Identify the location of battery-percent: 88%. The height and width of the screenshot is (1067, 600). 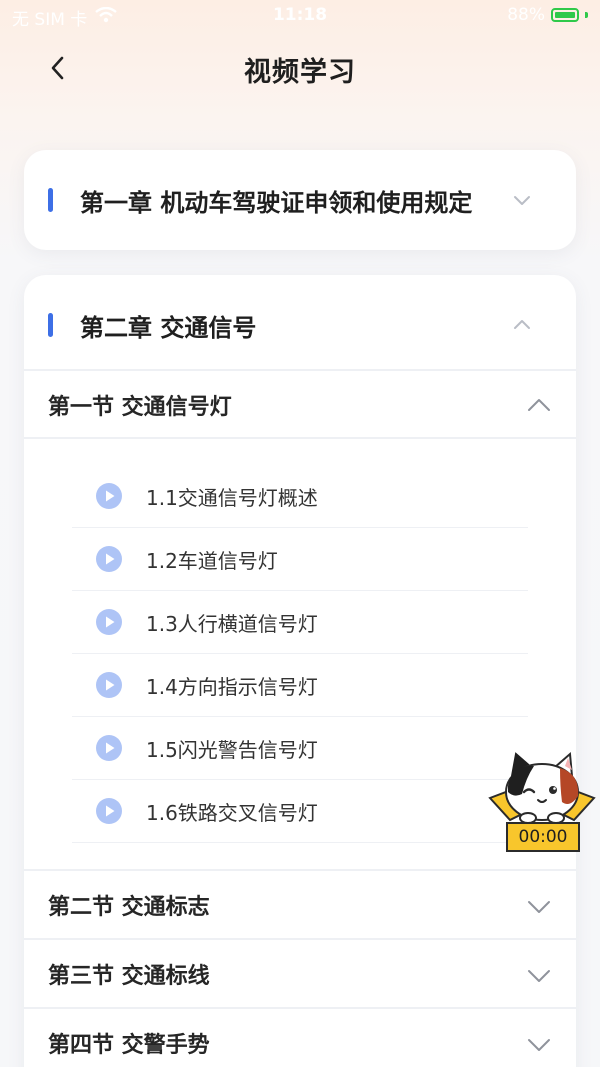
(526, 15).